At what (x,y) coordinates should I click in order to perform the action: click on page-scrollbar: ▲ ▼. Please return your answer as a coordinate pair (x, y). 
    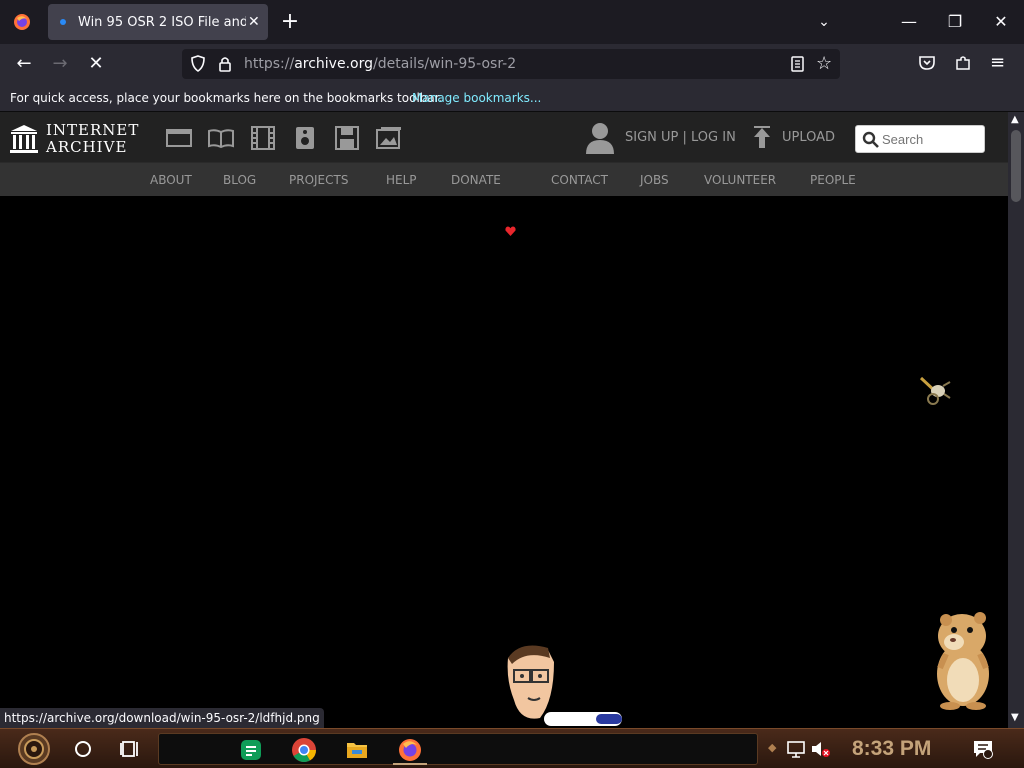
    Looking at the image, I should click on (1016, 420).